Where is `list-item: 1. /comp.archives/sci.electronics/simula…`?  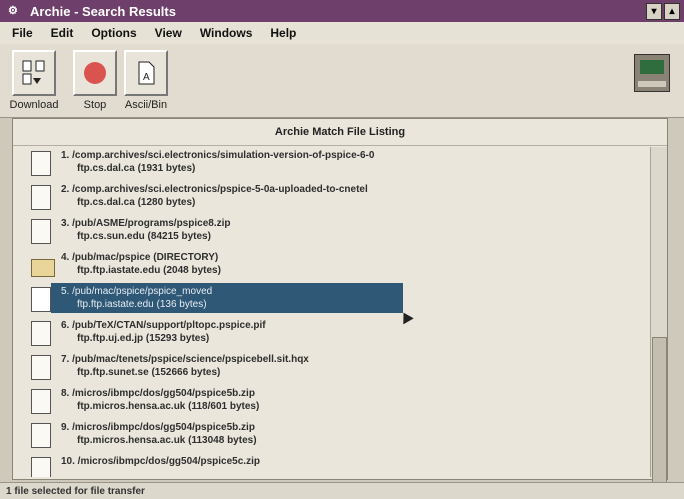 list-item: 1. /comp.archives/sci.electronics/simula… is located at coordinates (331, 164).